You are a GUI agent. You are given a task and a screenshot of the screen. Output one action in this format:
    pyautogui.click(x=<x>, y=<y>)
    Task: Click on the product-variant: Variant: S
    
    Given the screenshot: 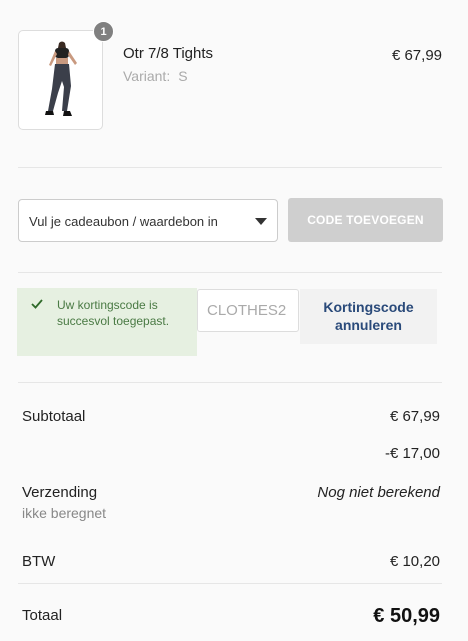 What is the action you would take?
    pyautogui.click(x=155, y=76)
    